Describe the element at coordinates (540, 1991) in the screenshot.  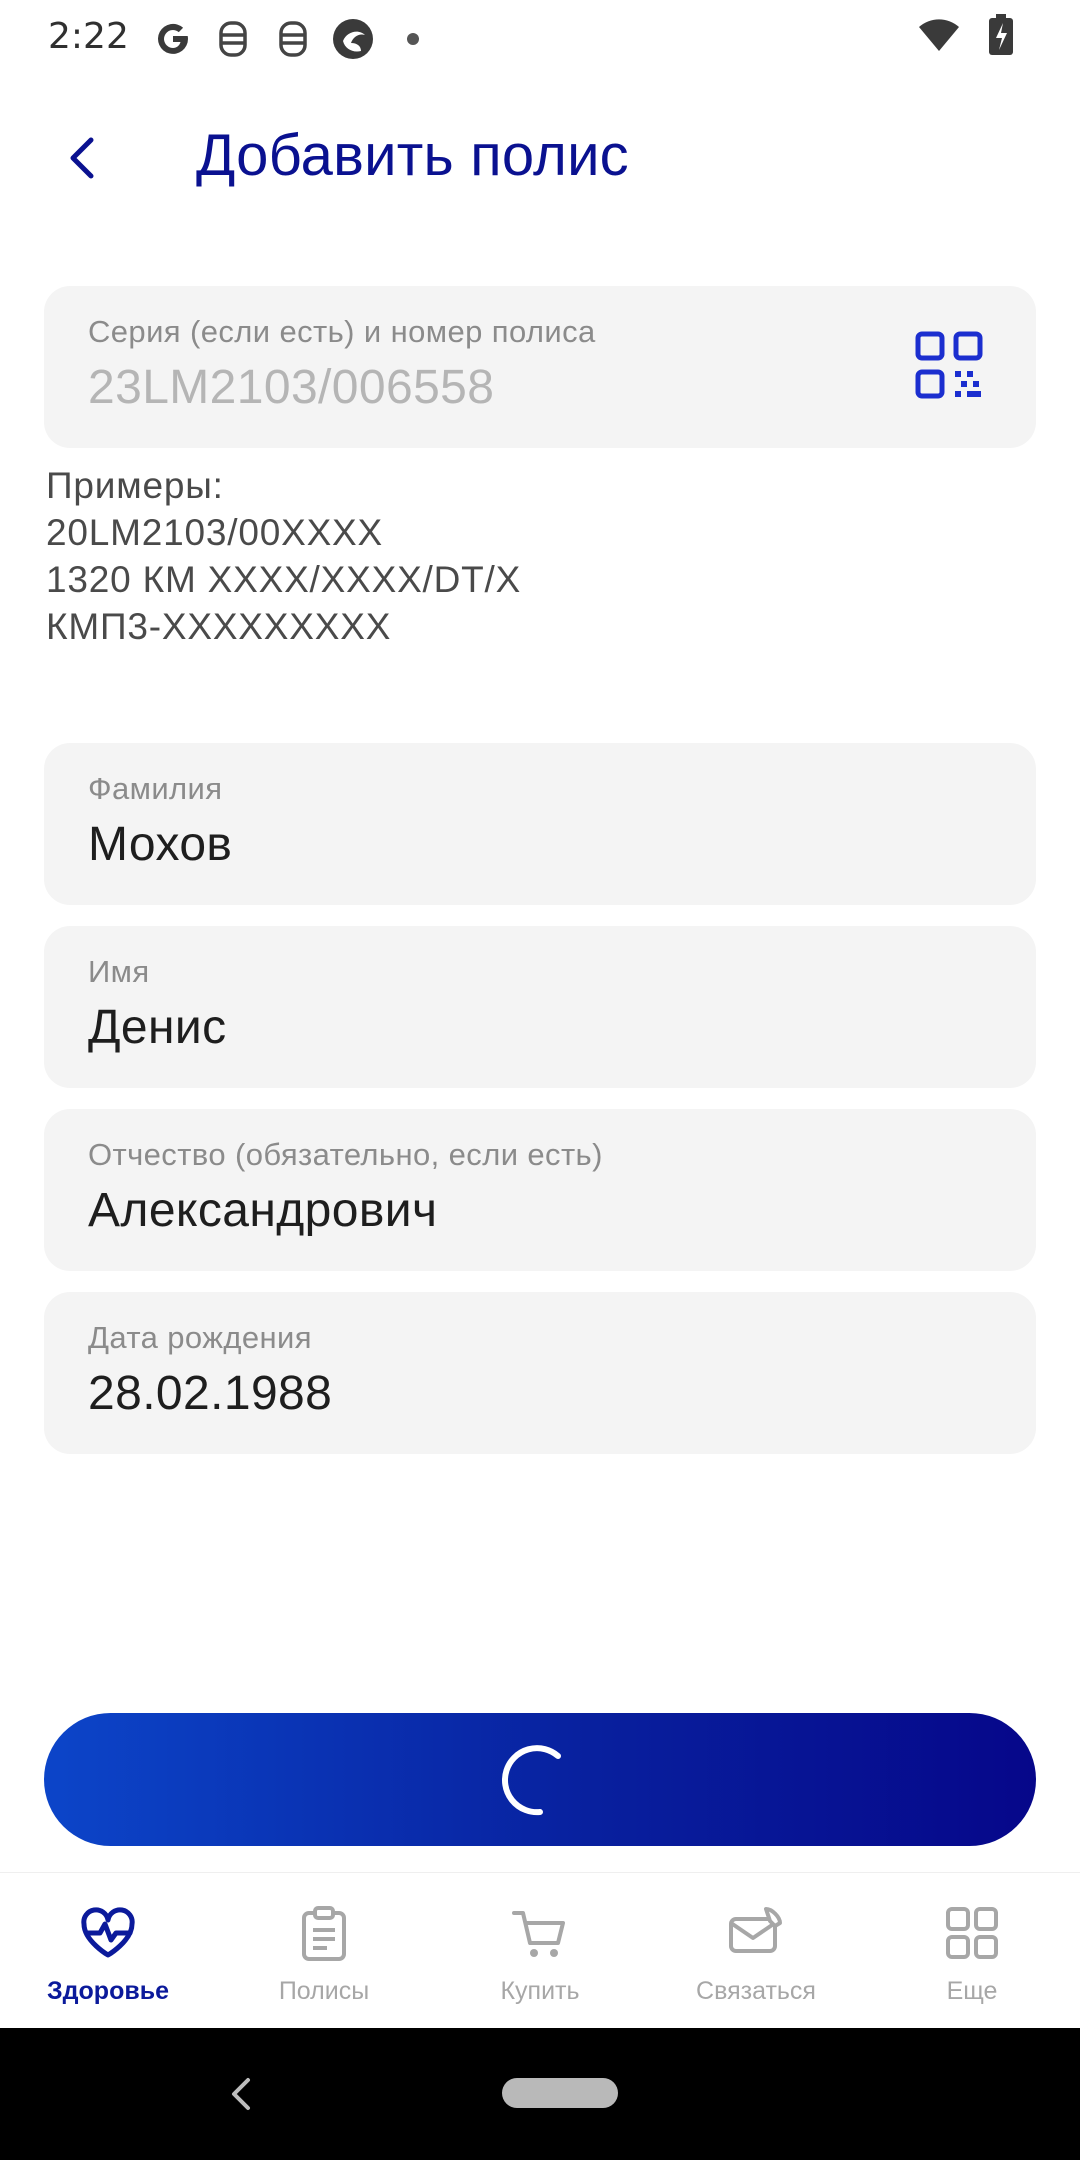
I see `nav-label: Купить` at that location.